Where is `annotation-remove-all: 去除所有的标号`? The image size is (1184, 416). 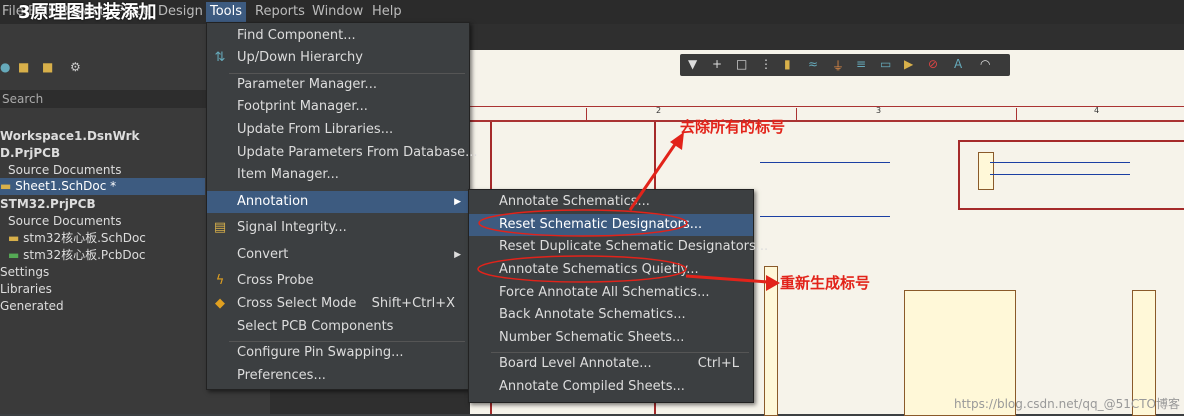 annotation-remove-all: 去除所有的标号 is located at coordinates (733, 127).